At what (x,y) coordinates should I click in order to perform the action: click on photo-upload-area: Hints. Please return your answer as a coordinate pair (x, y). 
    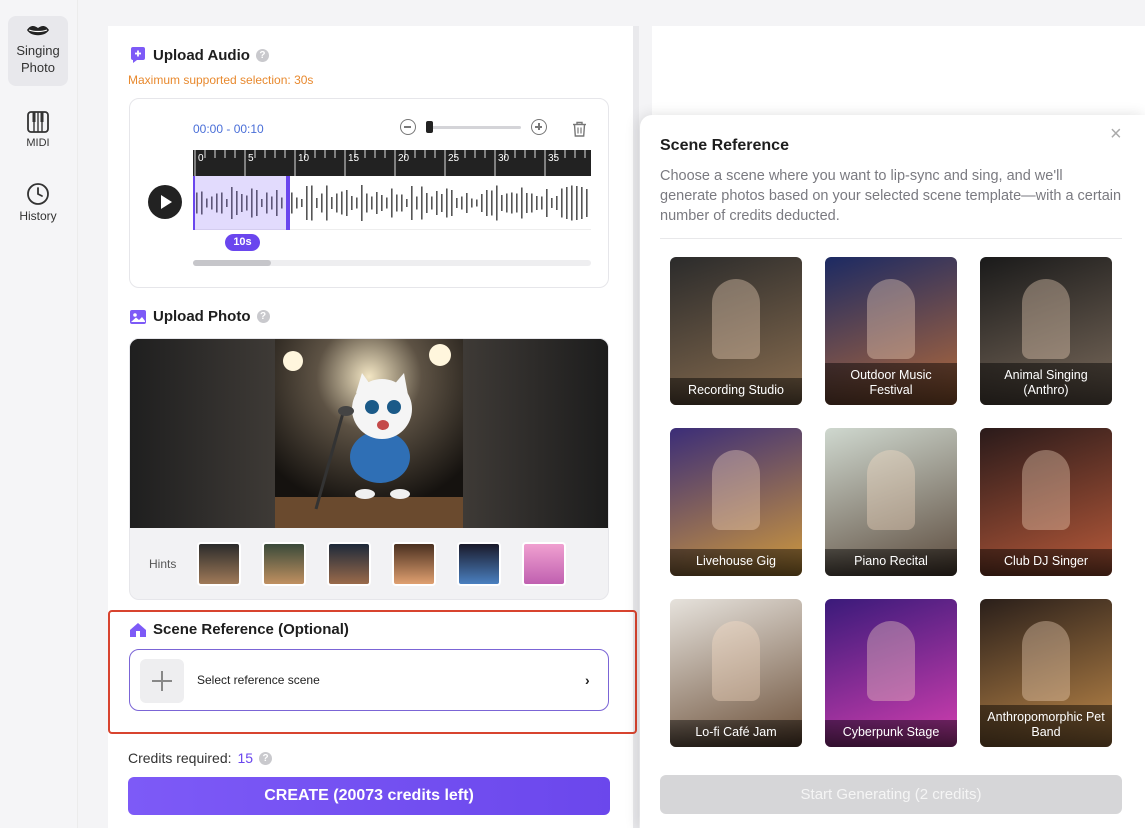
    Looking at the image, I should click on (369, 469).